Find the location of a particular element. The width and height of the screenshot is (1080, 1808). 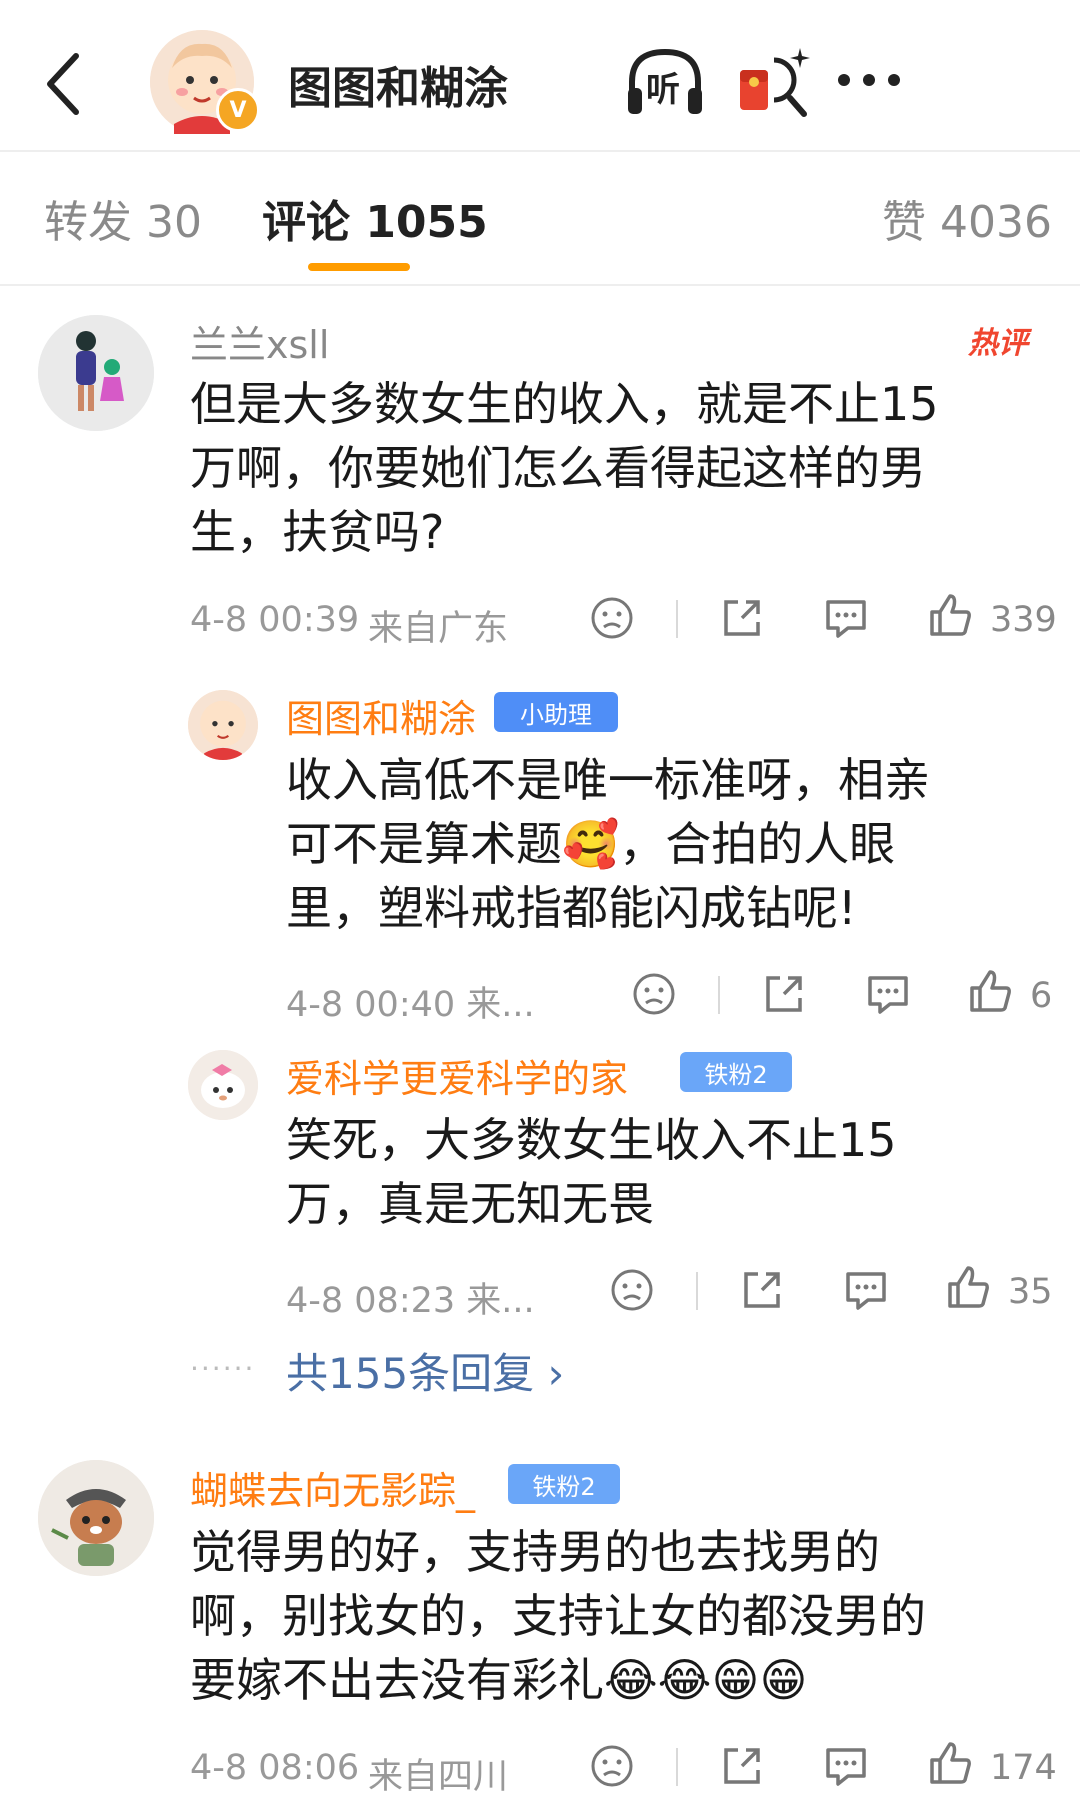

comment-time: 4-8 00:39 is located at coordinates (275, 620).